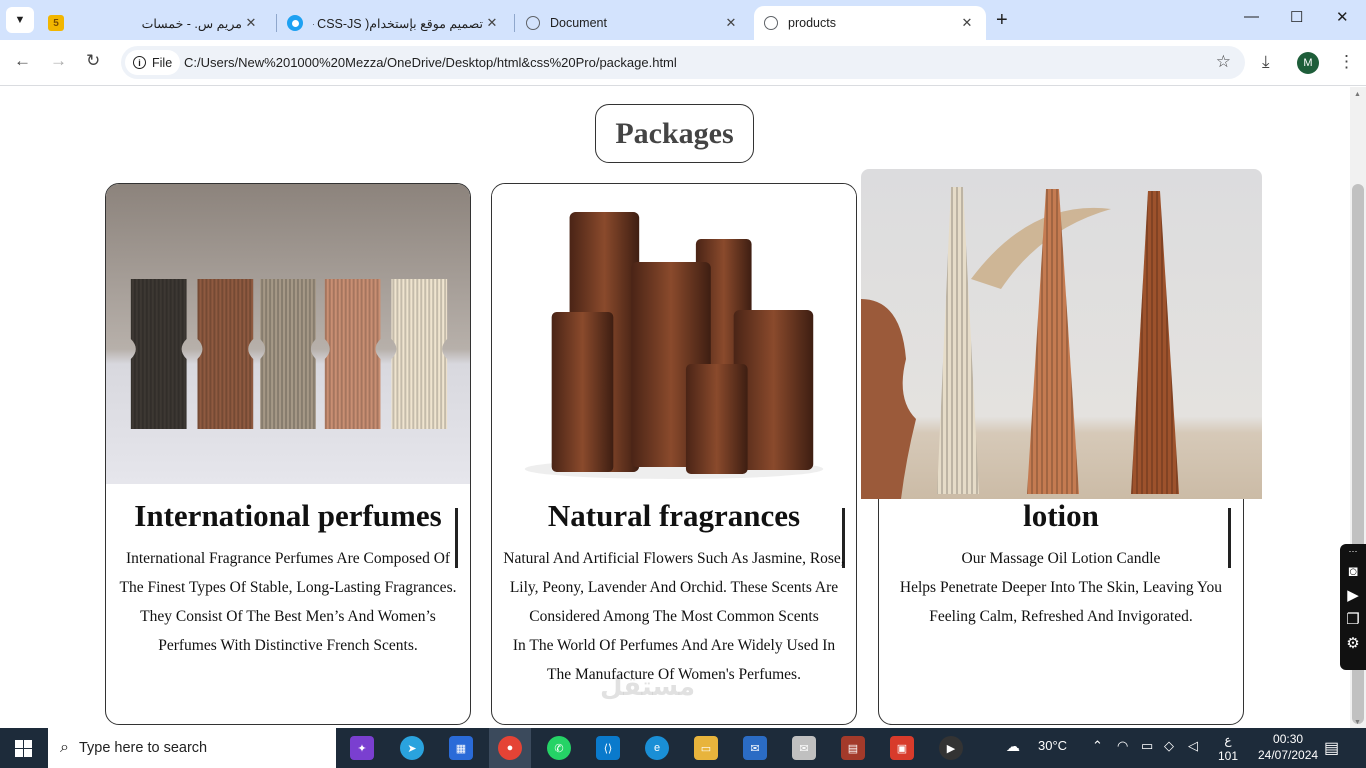  What do you see at coordinates (362, 748) in the screenshot?
I see `copilot-icon: ✦` at bounding box center [362, 748].